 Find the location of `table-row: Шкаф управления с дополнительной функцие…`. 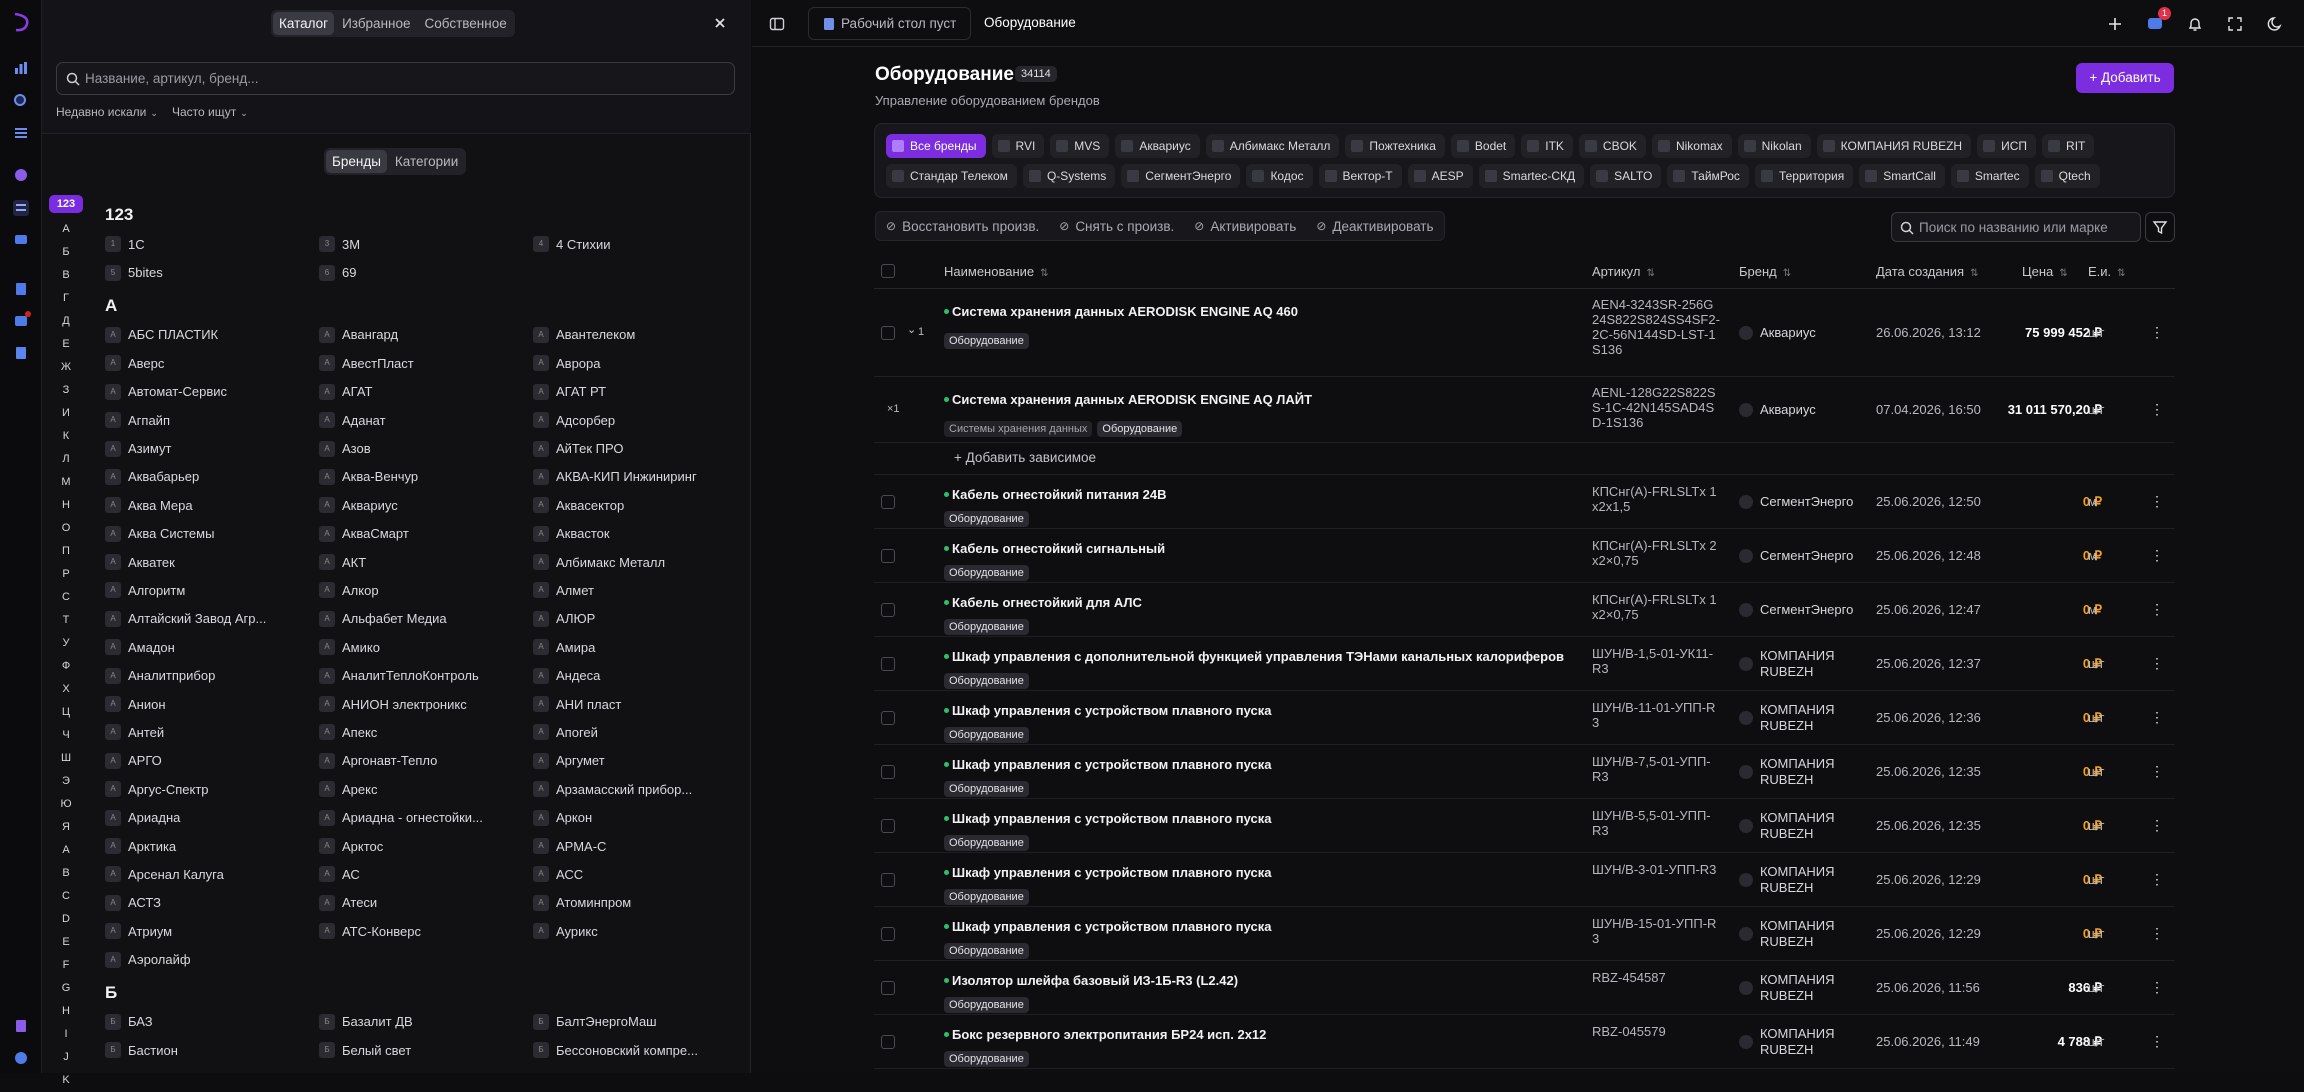

table-row: Шкаф управления с дополнительной функцие… is located at coordinates (1524, 664).